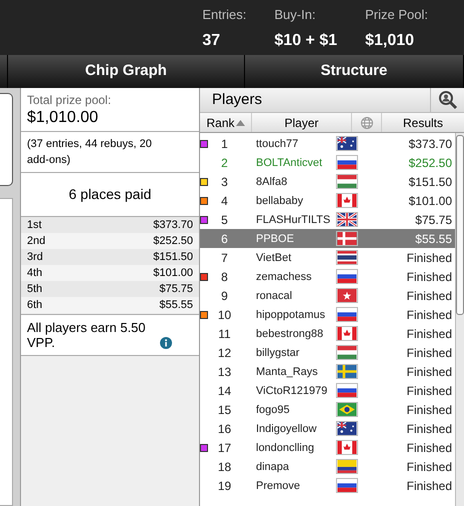 Image resolution: width=464 pixels, height=506 pixels. I want to click on payout: $101.00, so click(173, 273).